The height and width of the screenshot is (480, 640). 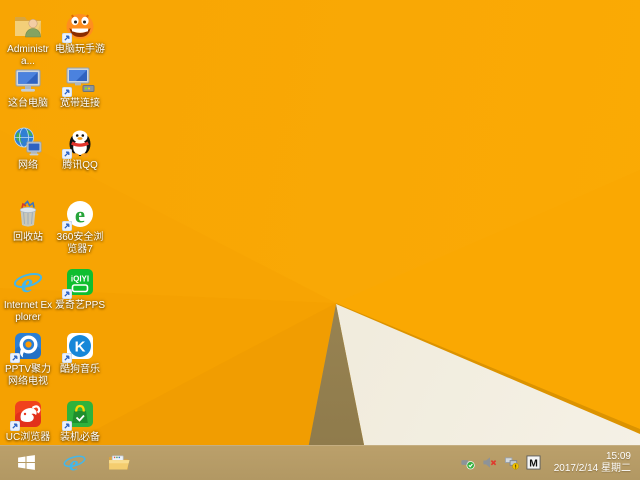 I want to click on iqiyi-icon: iQIYI, so click(x=79, y=282).